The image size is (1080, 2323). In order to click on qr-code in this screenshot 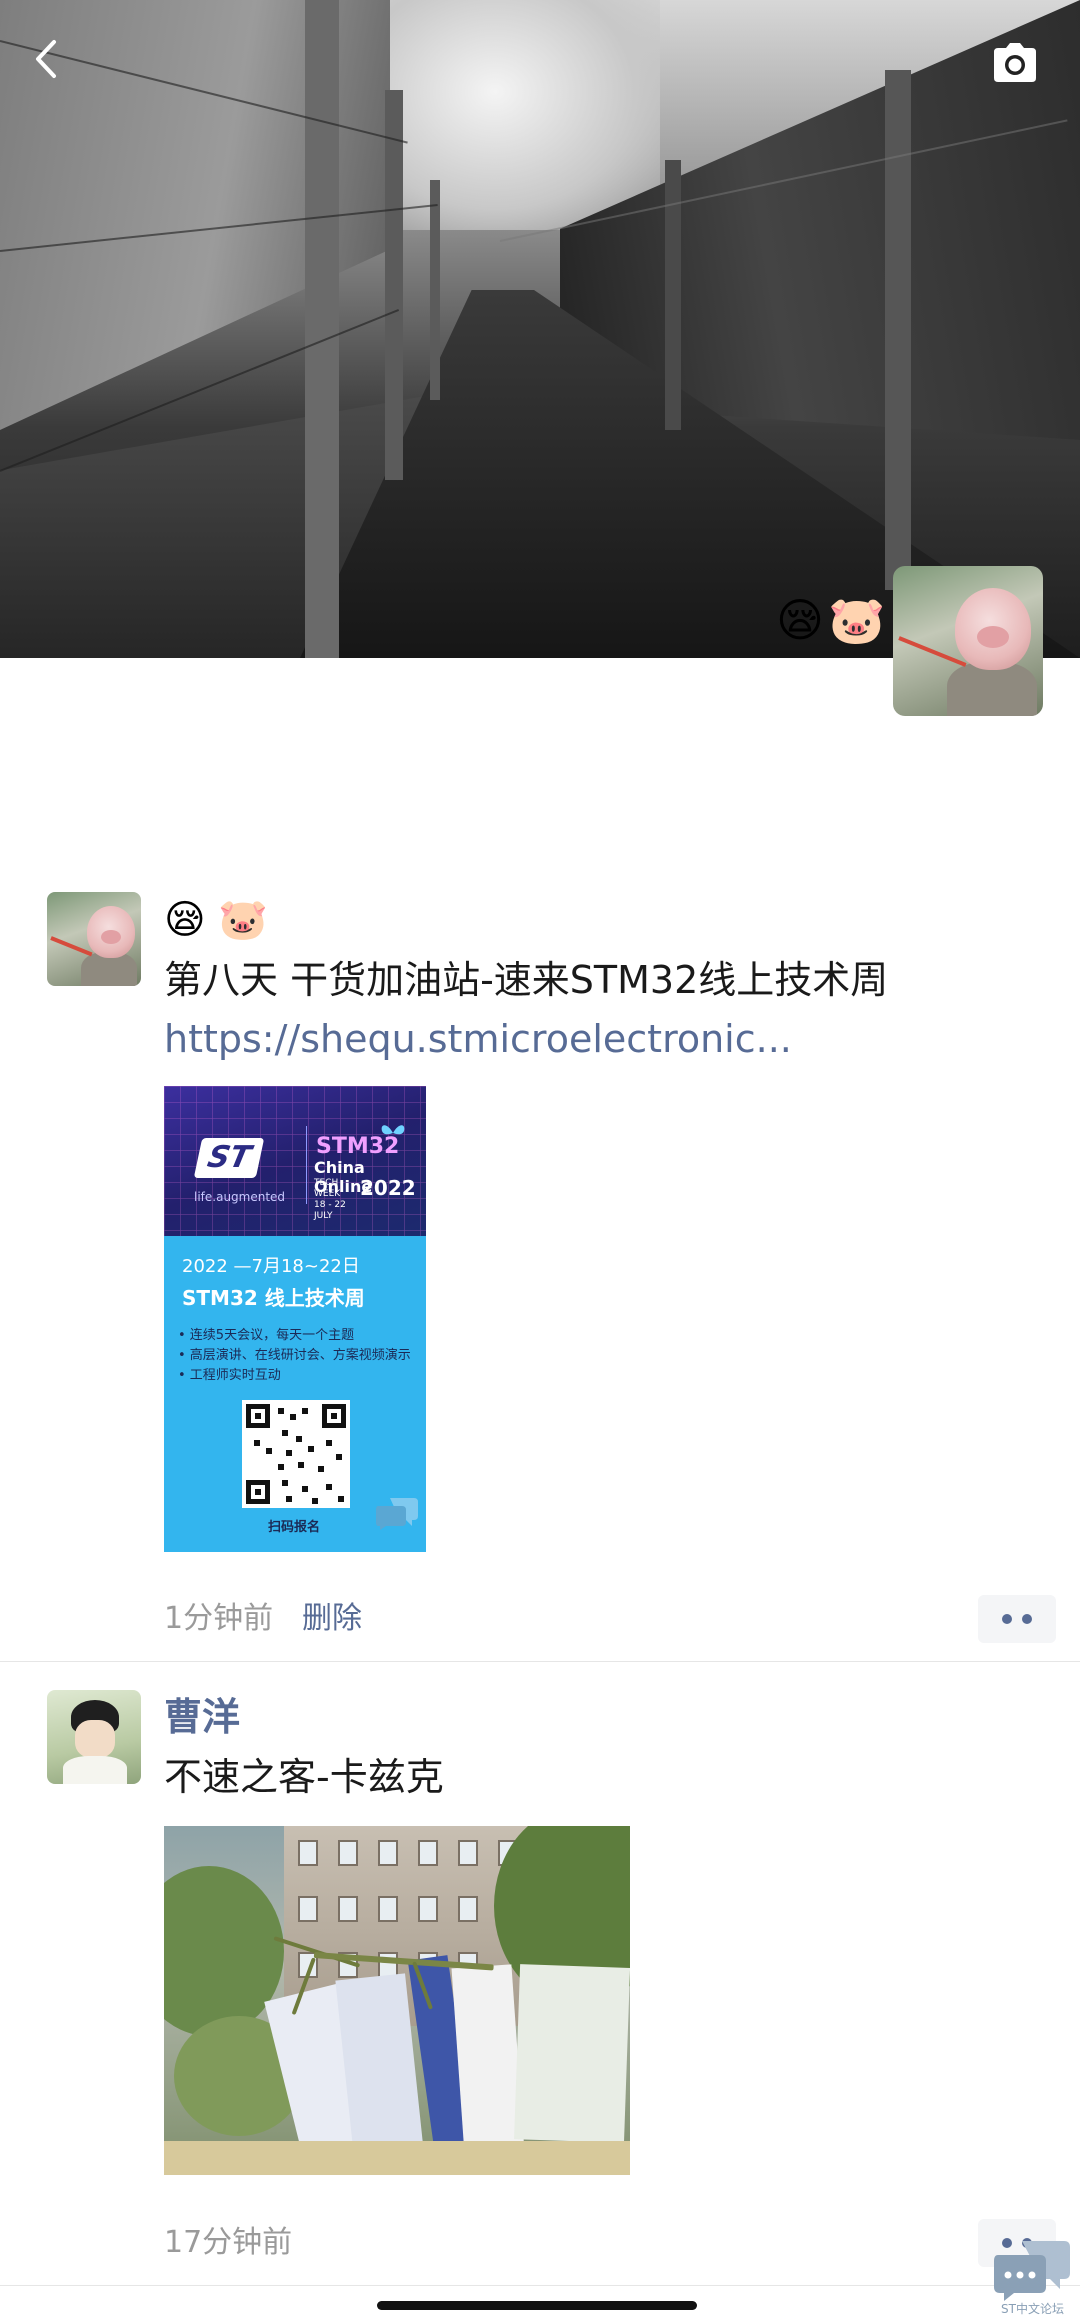, I will do `click(296, 1454)`.